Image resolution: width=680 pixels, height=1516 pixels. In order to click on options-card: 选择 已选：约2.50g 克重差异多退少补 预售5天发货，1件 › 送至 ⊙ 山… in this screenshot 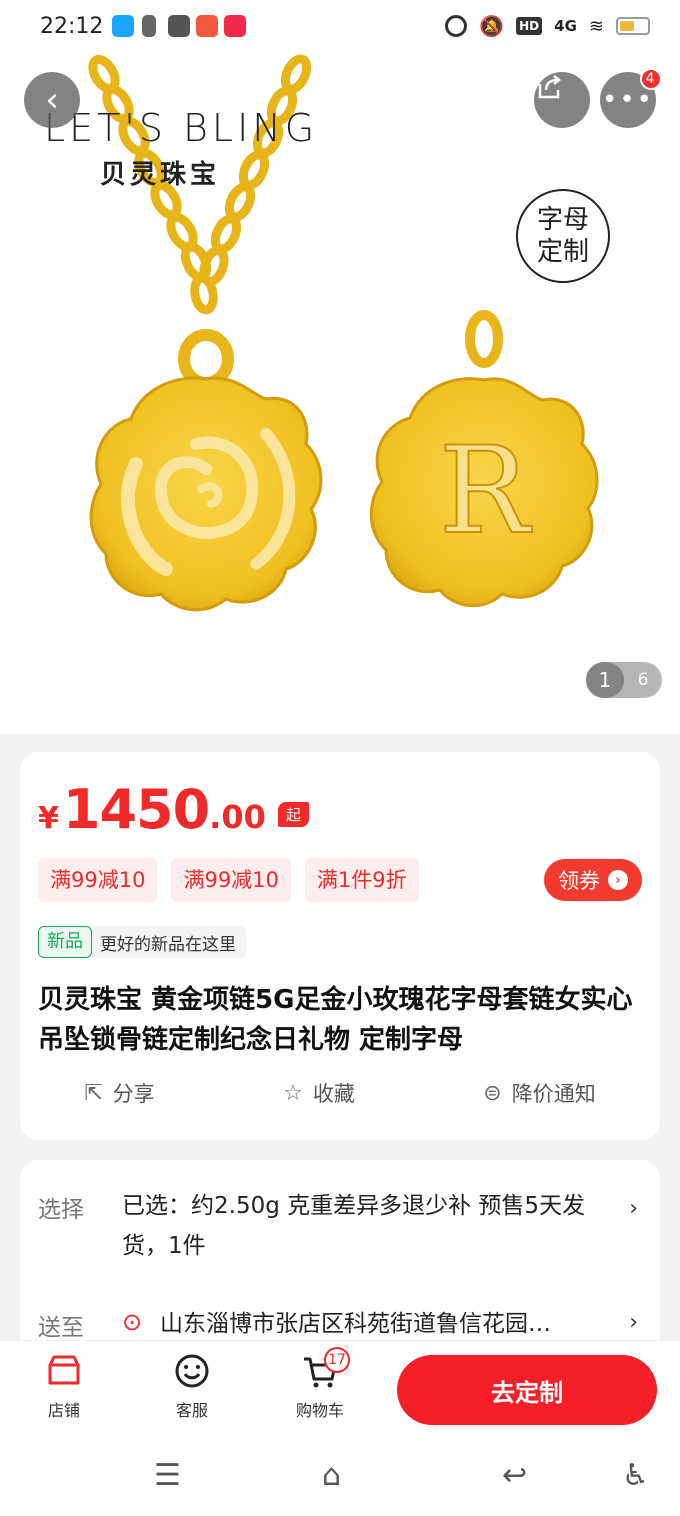, I will do `click(340, 1260)`.